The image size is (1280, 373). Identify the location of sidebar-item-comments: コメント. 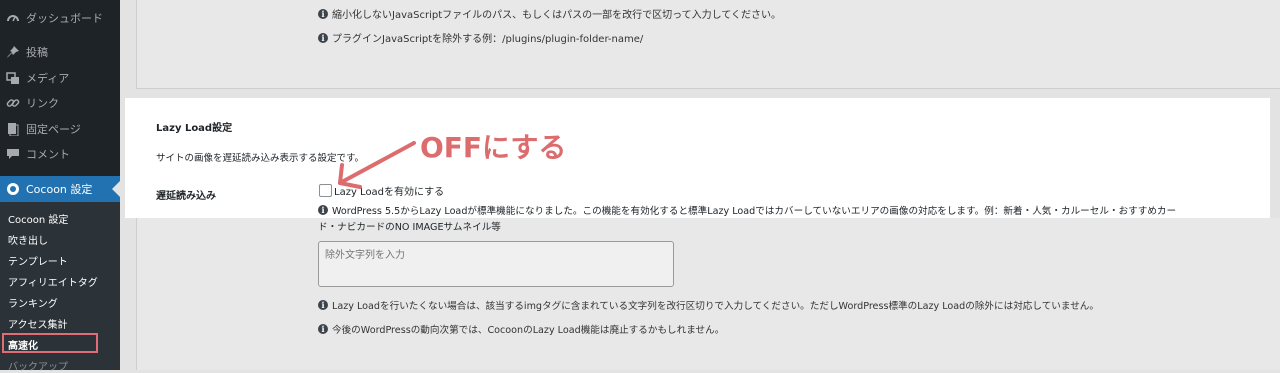
(60, 154).